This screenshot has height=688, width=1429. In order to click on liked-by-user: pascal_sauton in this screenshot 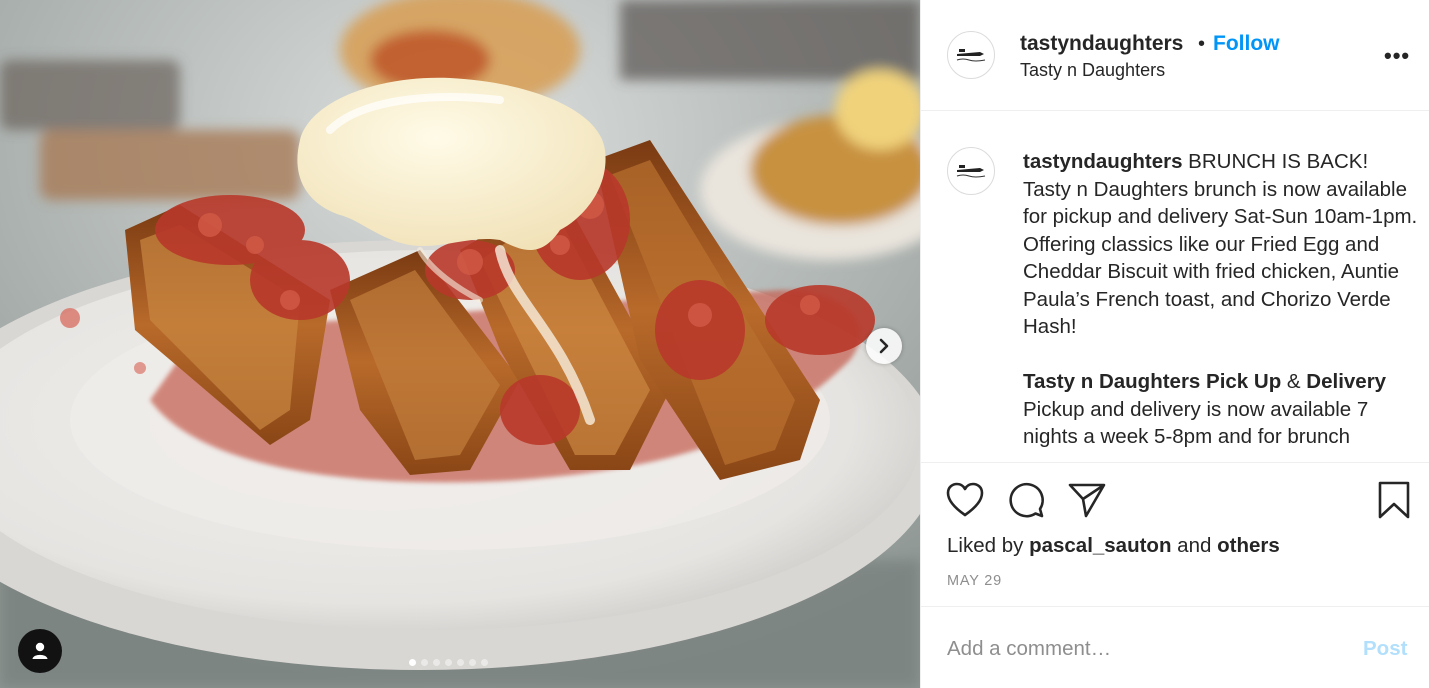, I will do `click(1100, 545)`.